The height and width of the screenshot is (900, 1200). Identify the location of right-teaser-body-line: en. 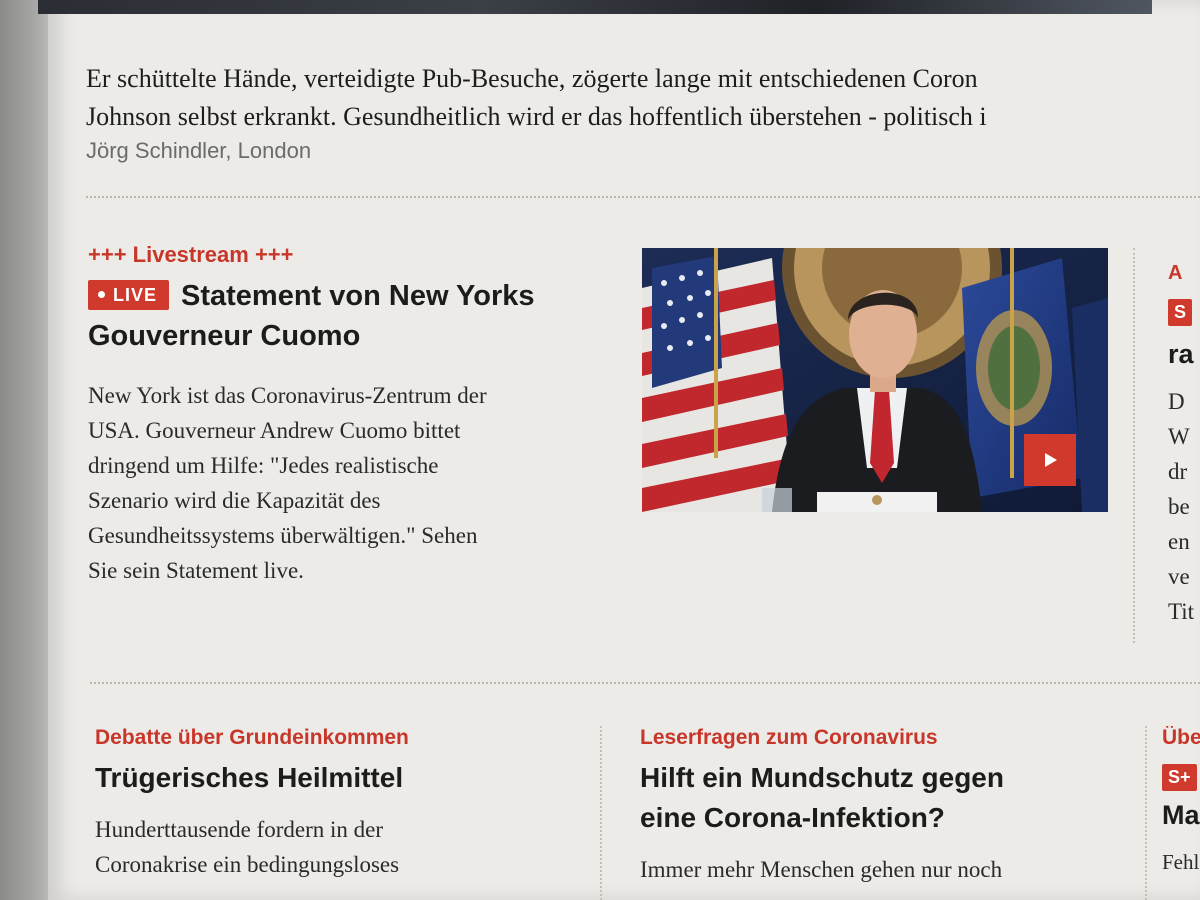
(1179, 541).